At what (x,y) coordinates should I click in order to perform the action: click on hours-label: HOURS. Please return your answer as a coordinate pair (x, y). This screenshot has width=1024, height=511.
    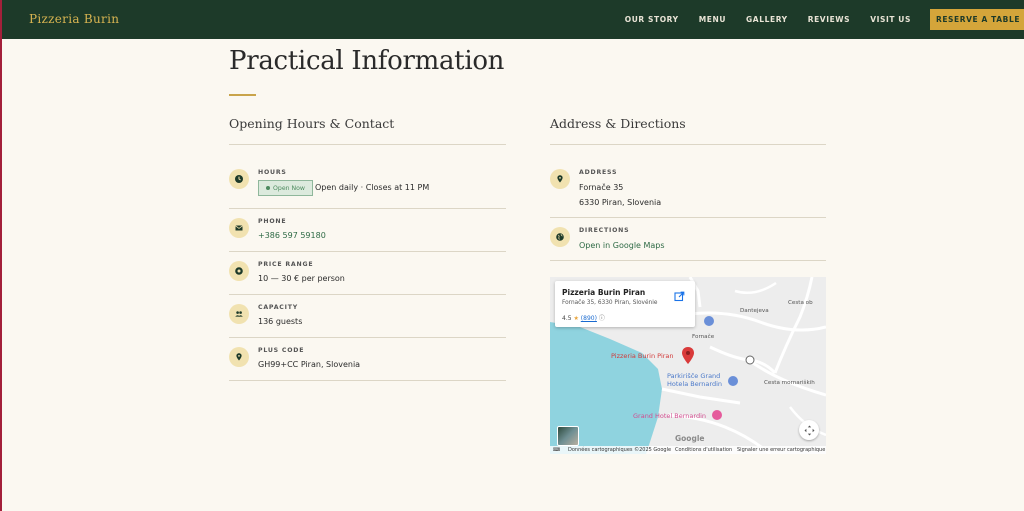
    Looking at the image, I should click on (272, 172).